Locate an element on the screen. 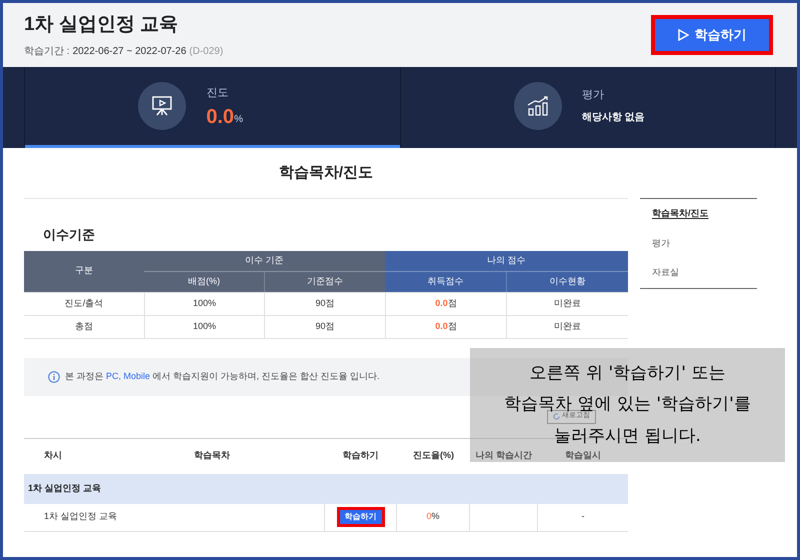  column-header: 기준점수 is located at coordinates (324, 282).